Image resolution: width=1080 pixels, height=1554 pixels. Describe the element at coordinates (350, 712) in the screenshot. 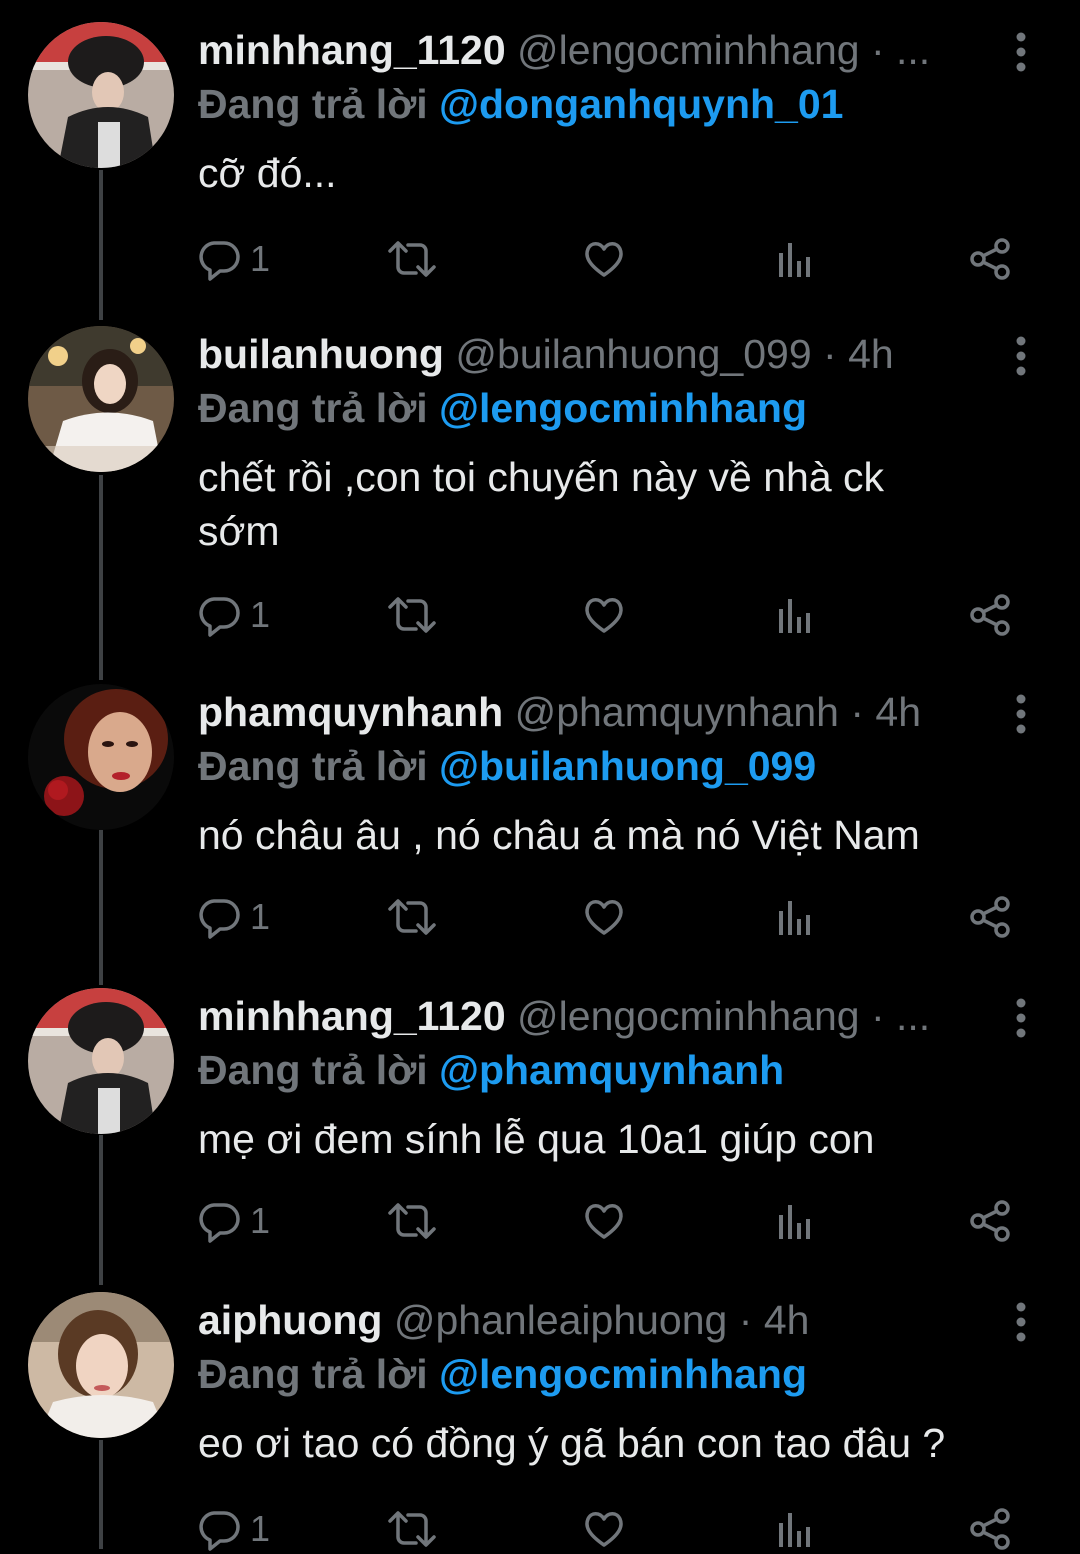

I see `display-name: phamquynhanh` at that location.